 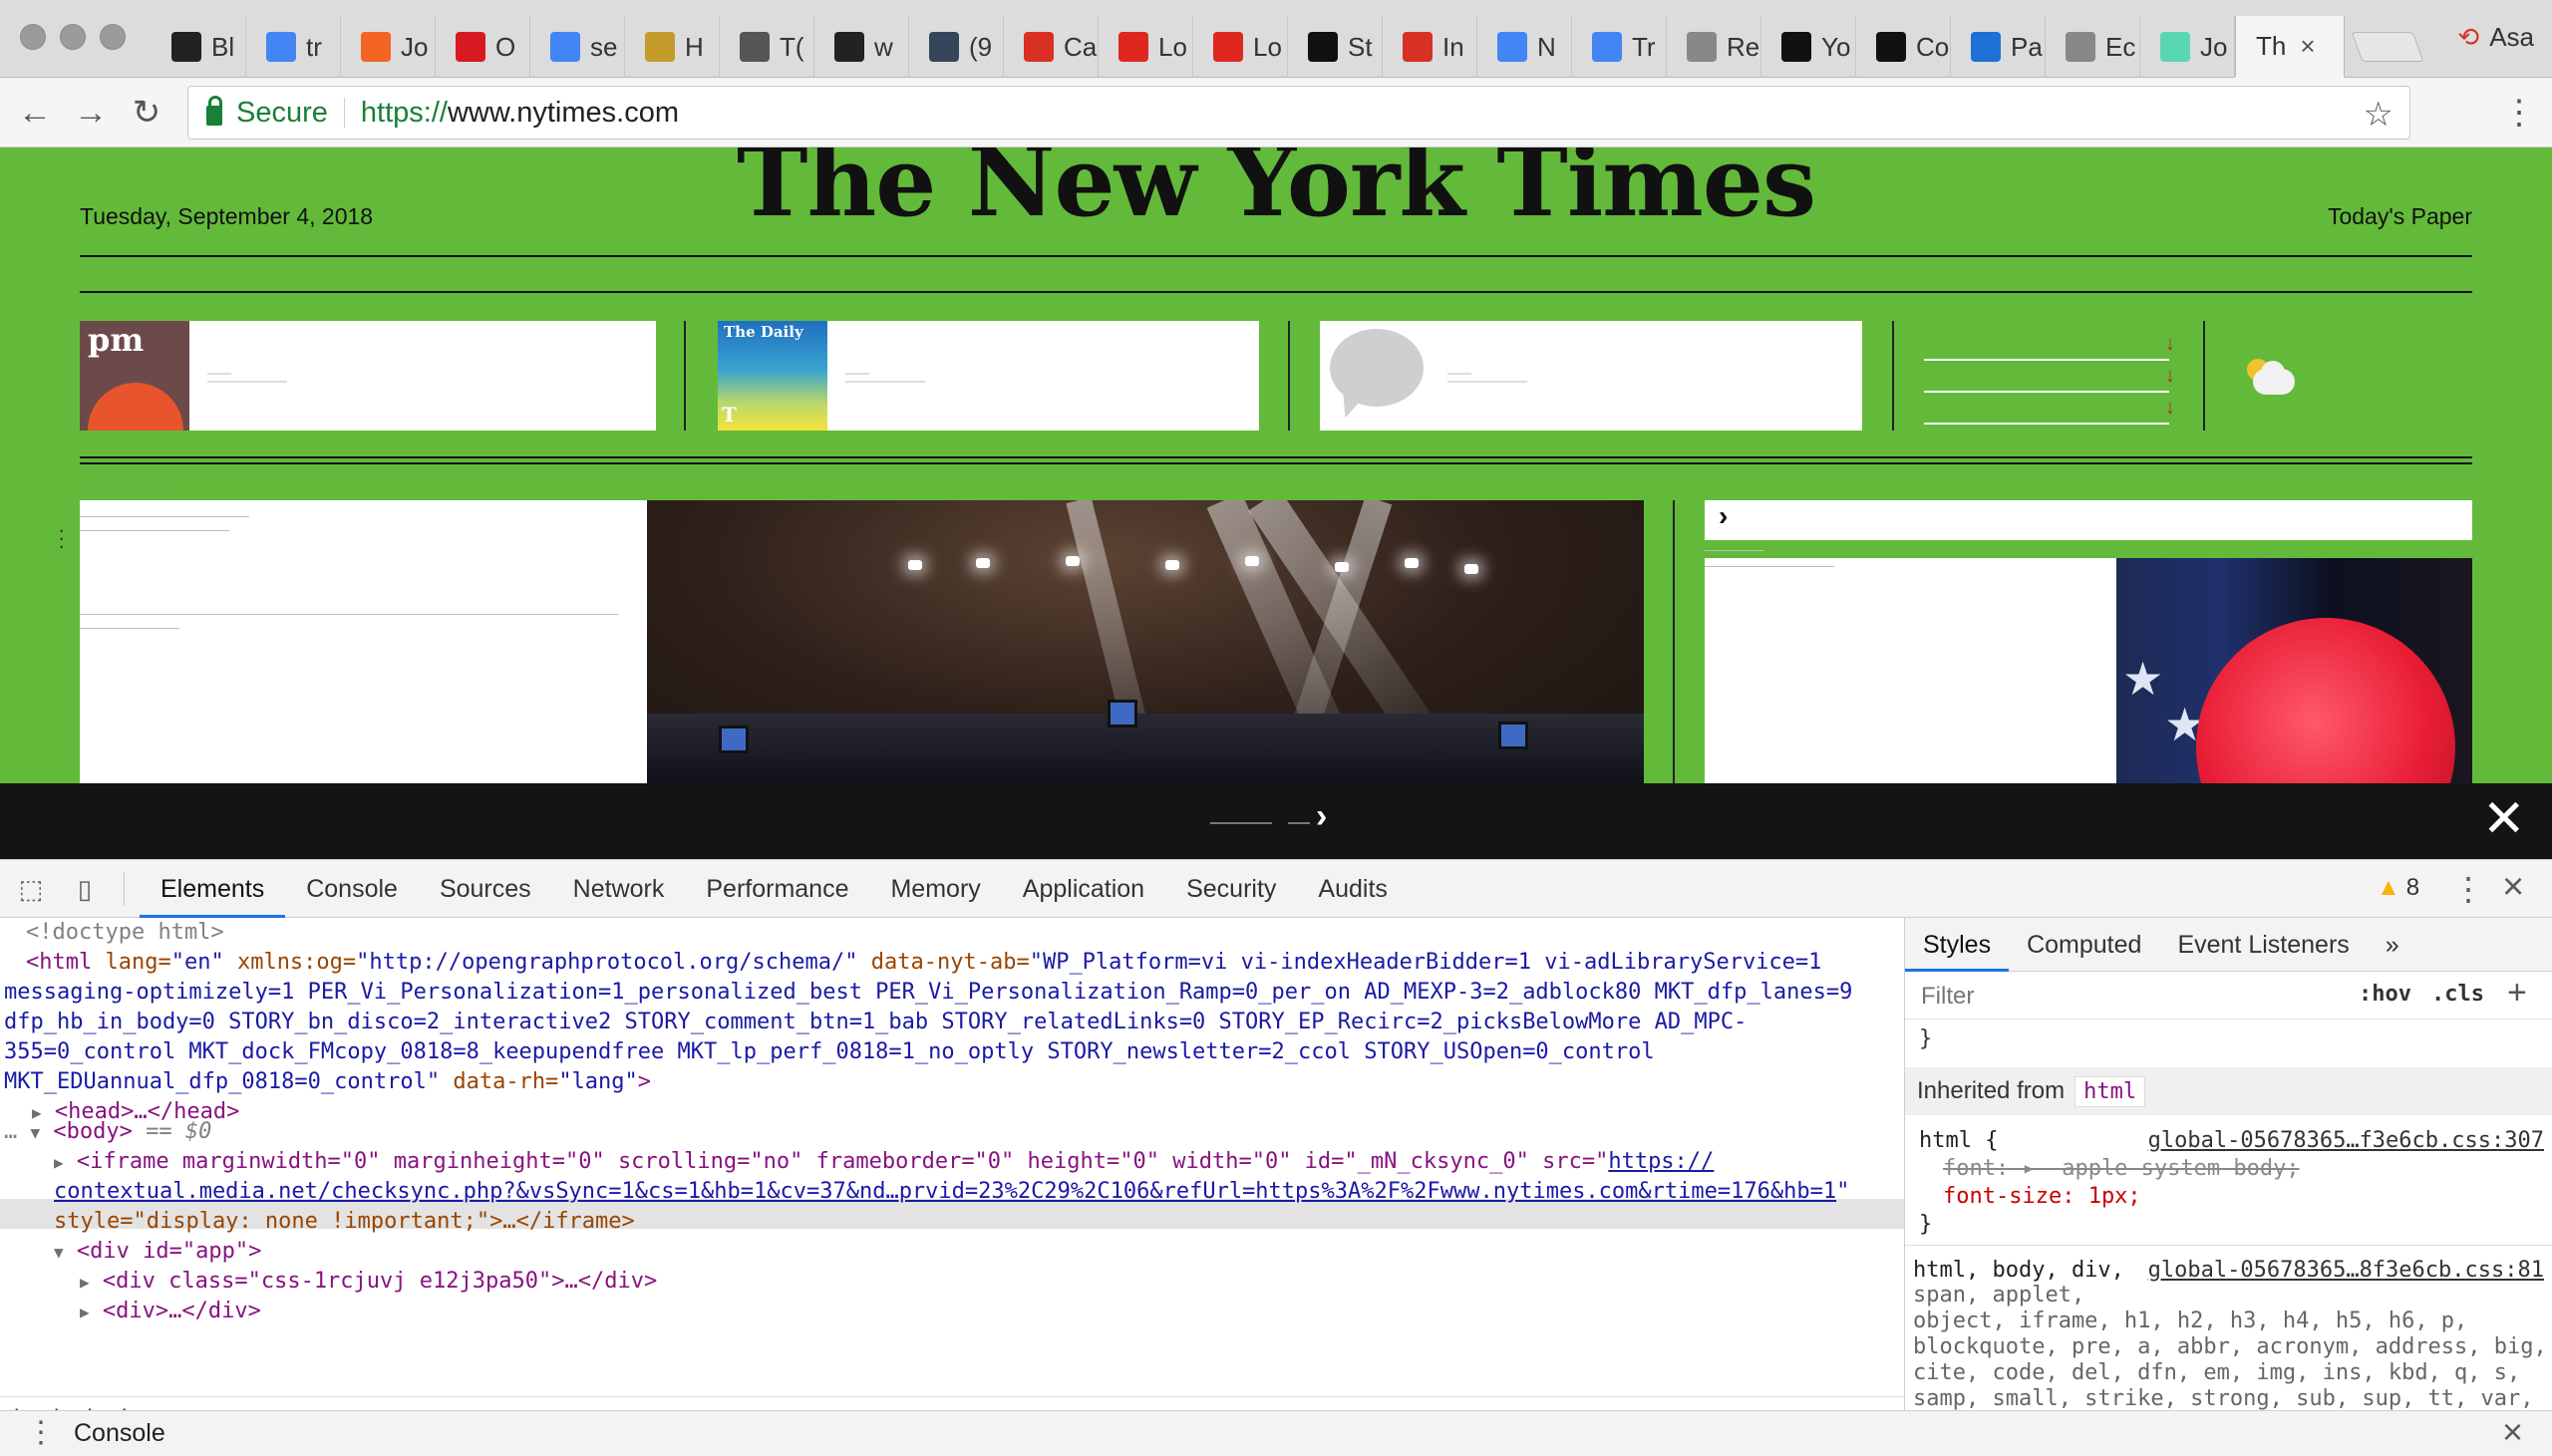 I want to click on lead-story-text, so click(x=363, y=636).